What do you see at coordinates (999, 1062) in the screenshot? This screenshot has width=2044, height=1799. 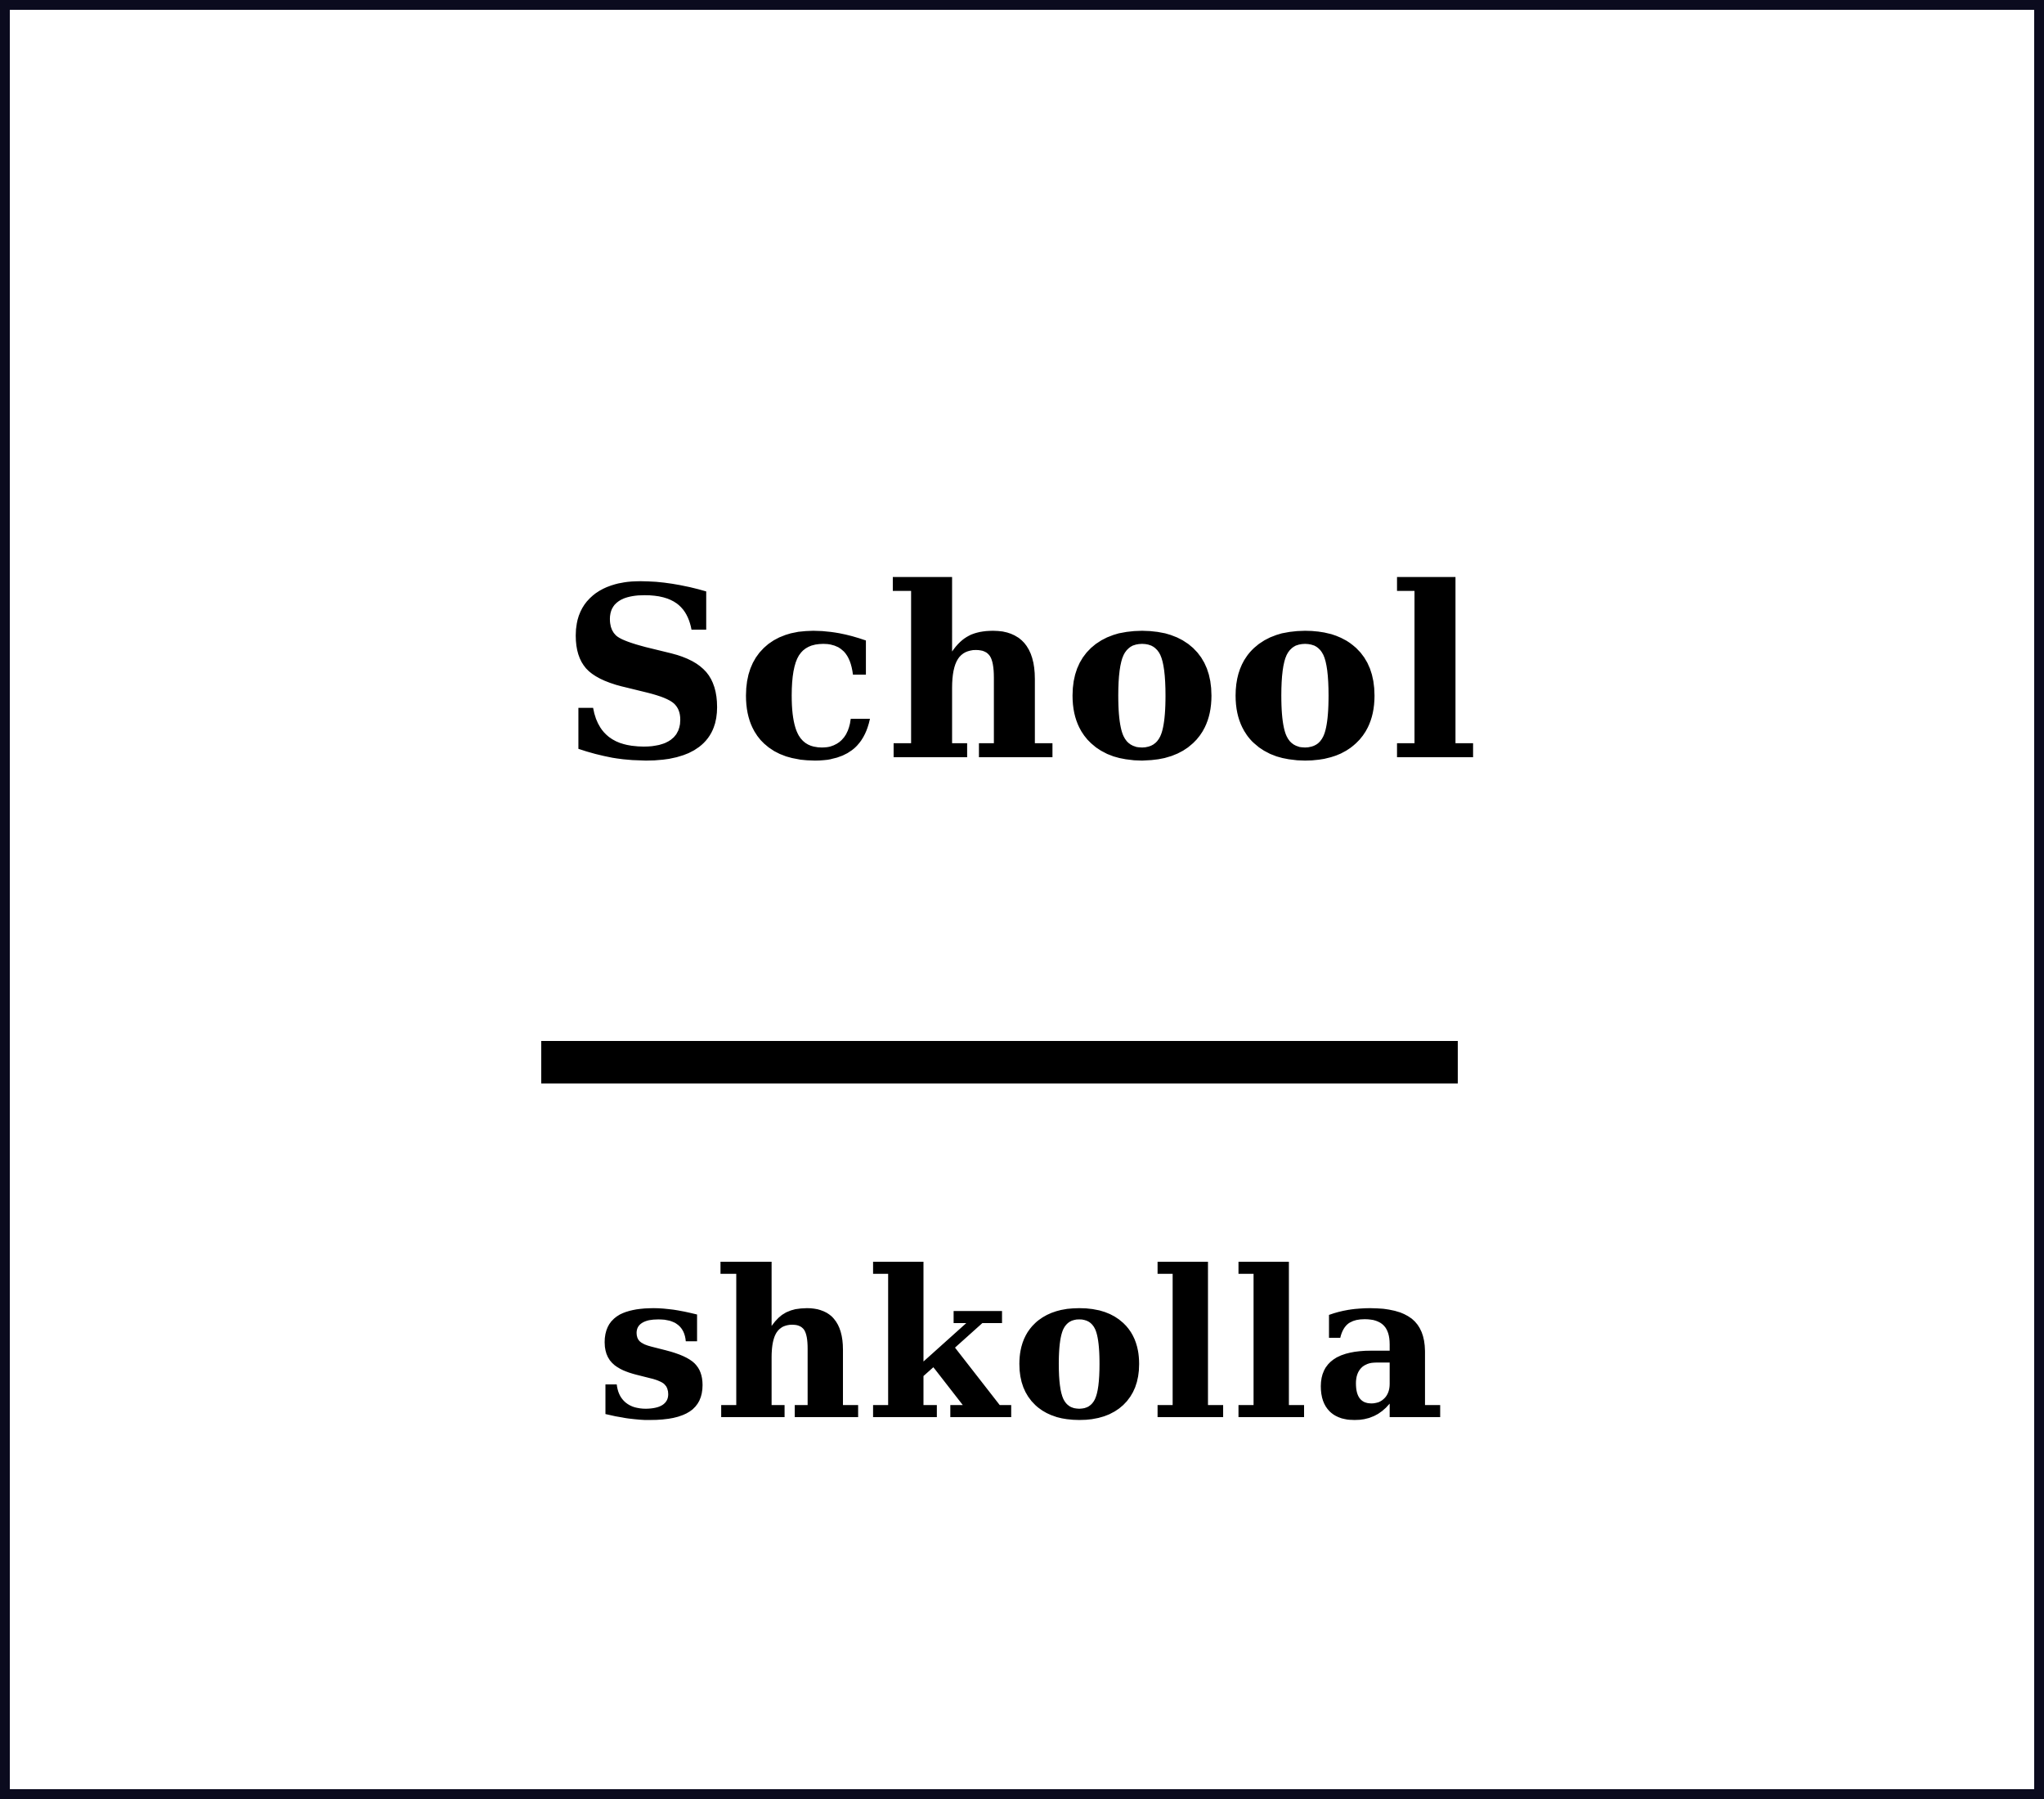 I see `divider-bar` at bounding box center [999, 1062].